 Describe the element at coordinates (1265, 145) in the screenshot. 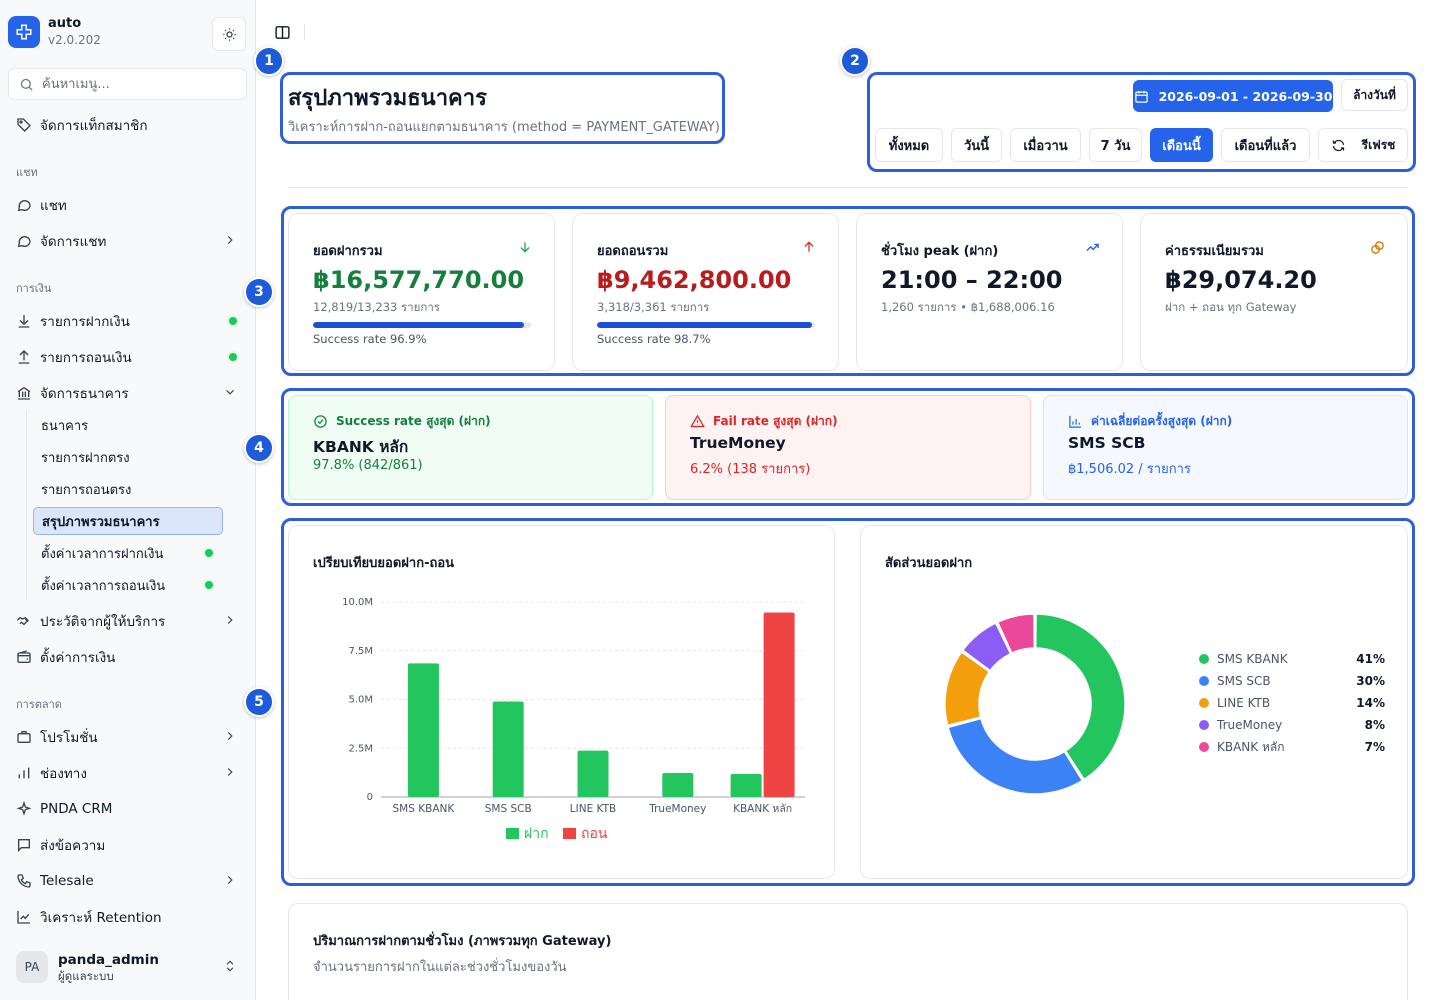

I see `range-last-month-button: เดือนที่แล้ว` at that location.